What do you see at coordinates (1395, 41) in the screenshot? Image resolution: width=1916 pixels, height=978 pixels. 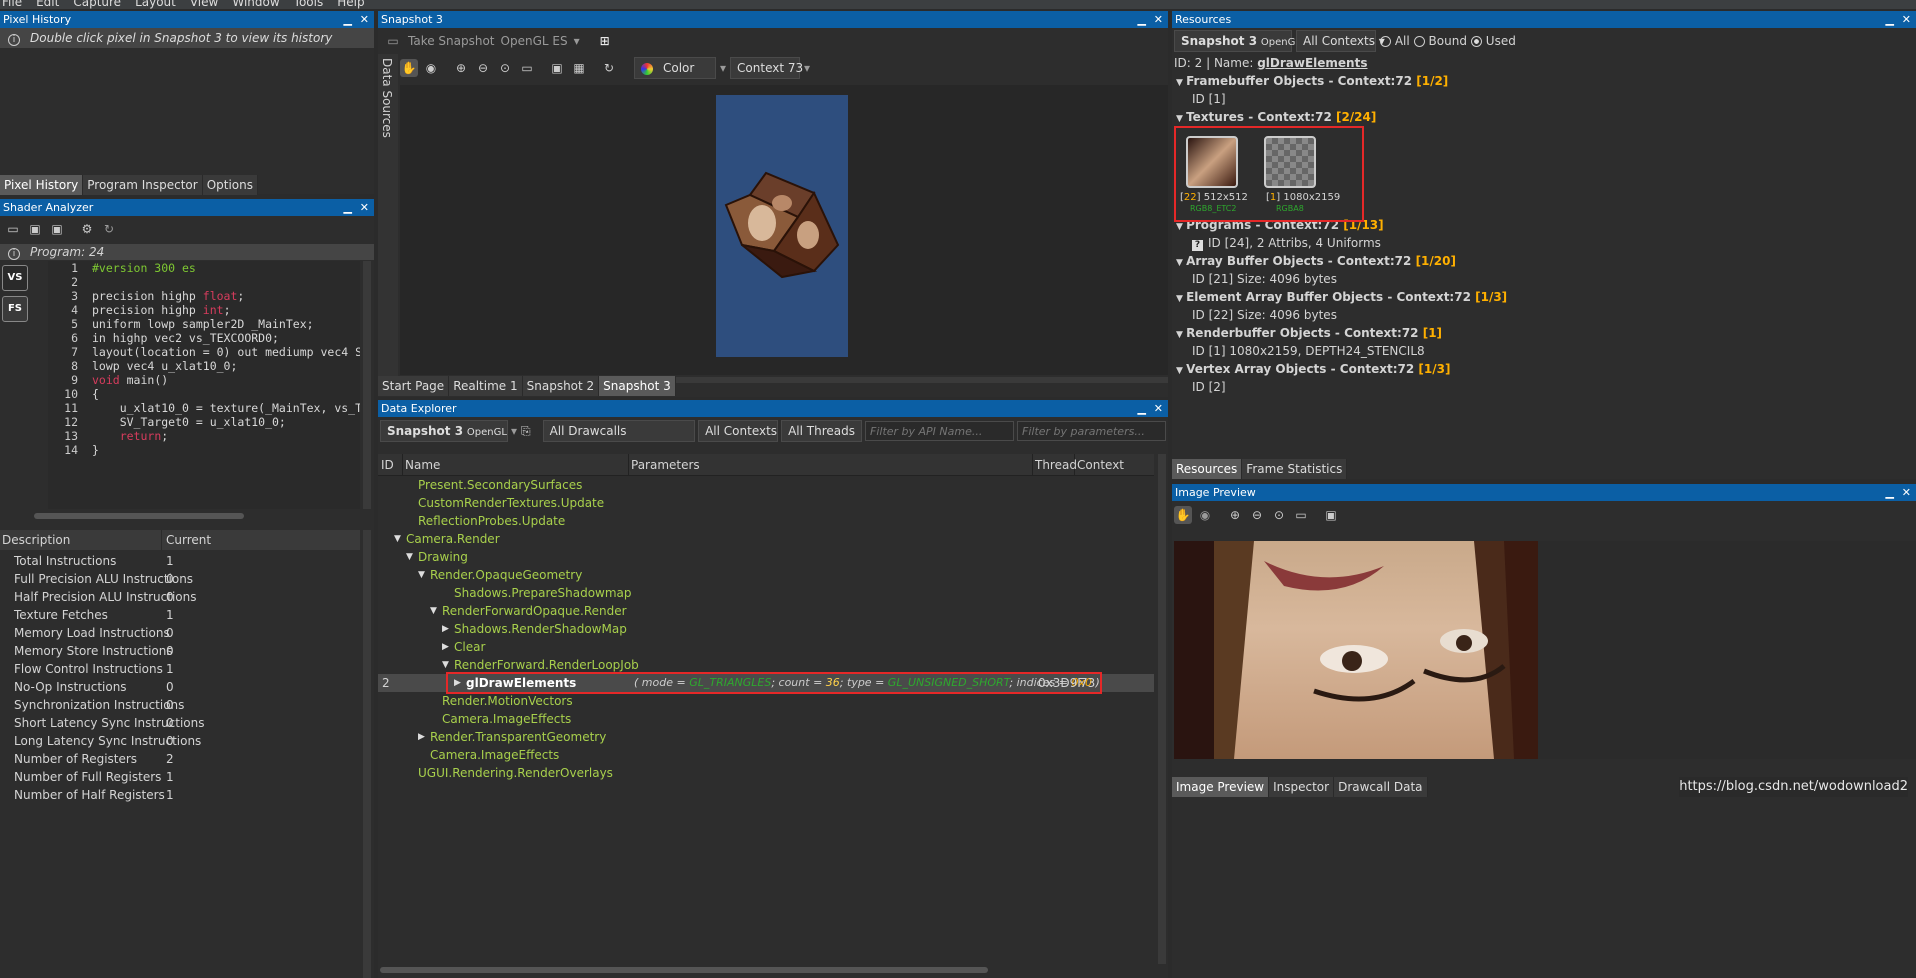 I see `radio-all: All` at bounding box center [1395, 41].